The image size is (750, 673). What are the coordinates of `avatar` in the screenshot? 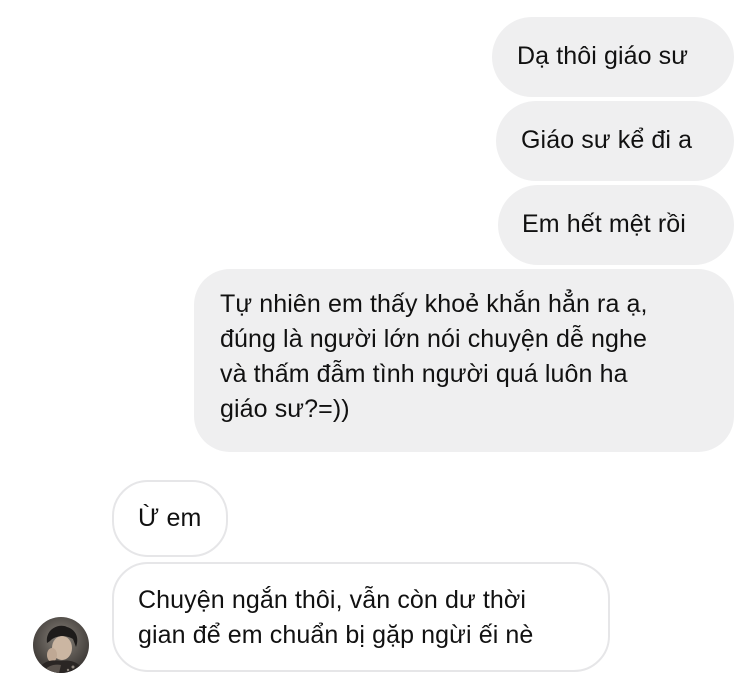 It's located at (61, 645).